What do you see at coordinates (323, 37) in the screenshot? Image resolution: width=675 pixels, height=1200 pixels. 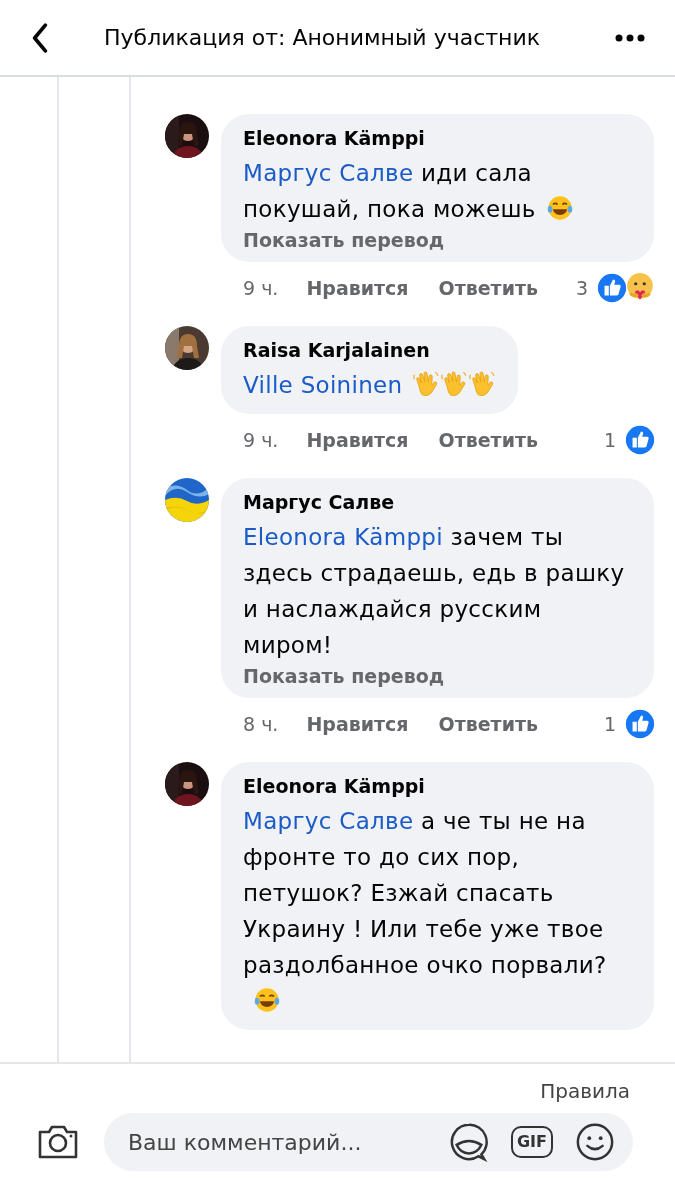 I see `page-title: Публикация от: Анонимный участник` at bounding box center [323, 37].